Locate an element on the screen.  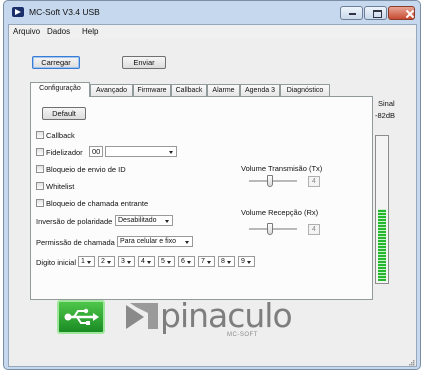
signal-value: -82dB is located at coordinates (385, 115).